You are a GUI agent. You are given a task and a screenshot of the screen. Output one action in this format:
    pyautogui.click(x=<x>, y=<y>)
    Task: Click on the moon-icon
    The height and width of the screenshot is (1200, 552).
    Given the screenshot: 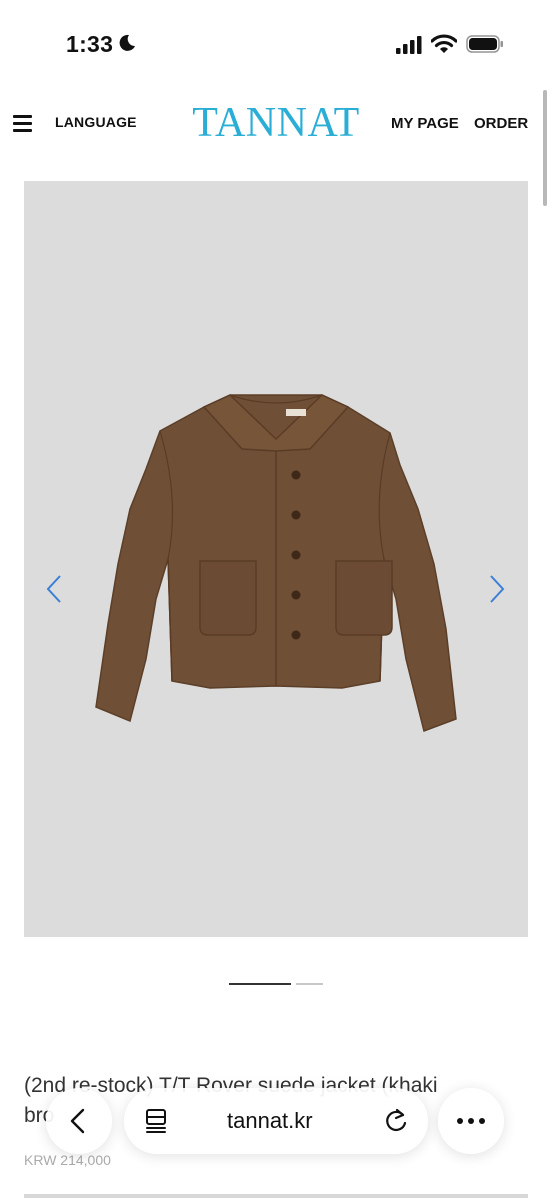 What is the action you would take?
    pyautogui.click(x=127, y=42)
    